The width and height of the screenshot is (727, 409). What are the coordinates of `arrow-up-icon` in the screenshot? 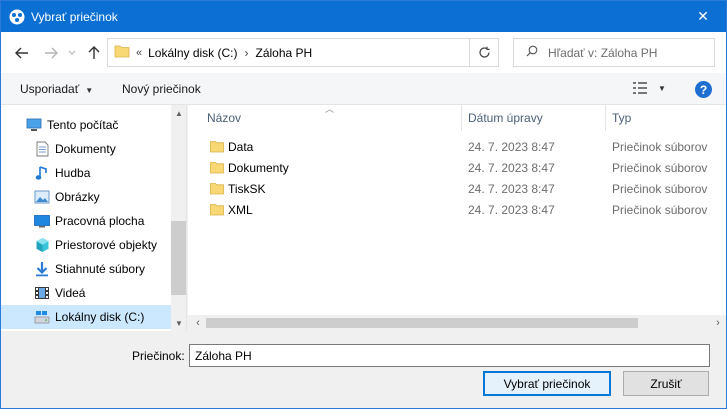 It's located at (94, 52).